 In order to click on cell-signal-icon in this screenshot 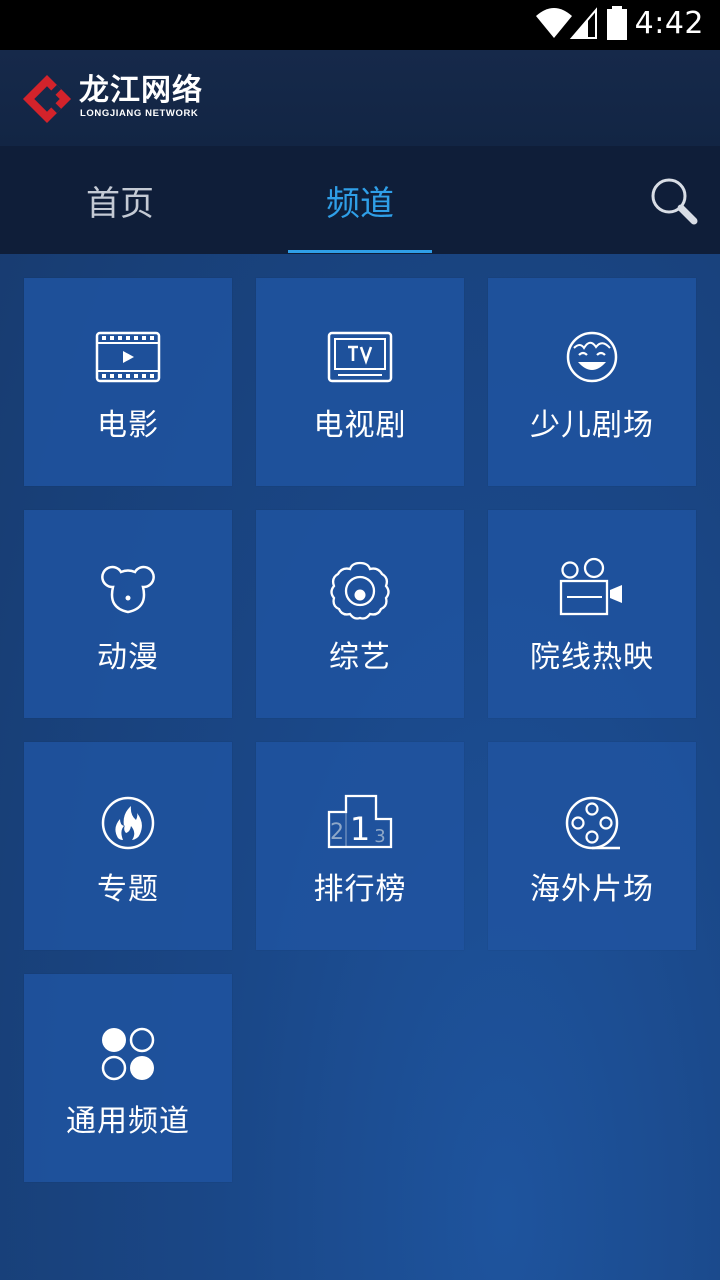, I will do `click(583, 23)`.